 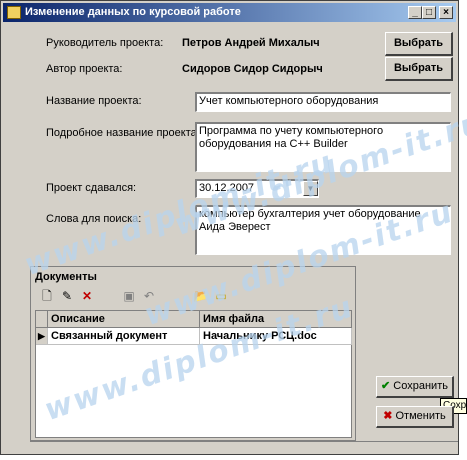 What do you see at coordinates (420, 386) in the screenshot?
I see `save-button-label: Сохранить` at bounding box center [420, 386].